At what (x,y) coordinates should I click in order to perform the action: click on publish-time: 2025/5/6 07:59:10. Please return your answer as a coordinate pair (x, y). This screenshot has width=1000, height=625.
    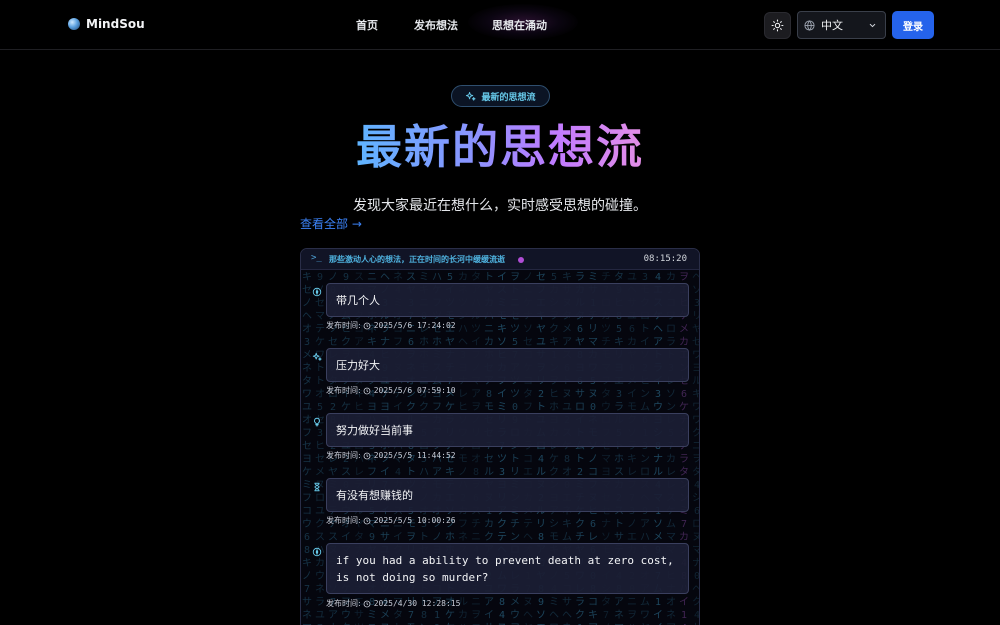
    Looking at the image, I should click on (414, 390).